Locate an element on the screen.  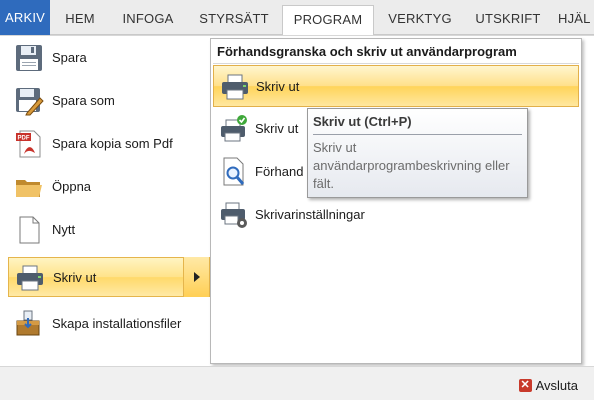
svg-text: PDF is located at coordinates (24, 139).